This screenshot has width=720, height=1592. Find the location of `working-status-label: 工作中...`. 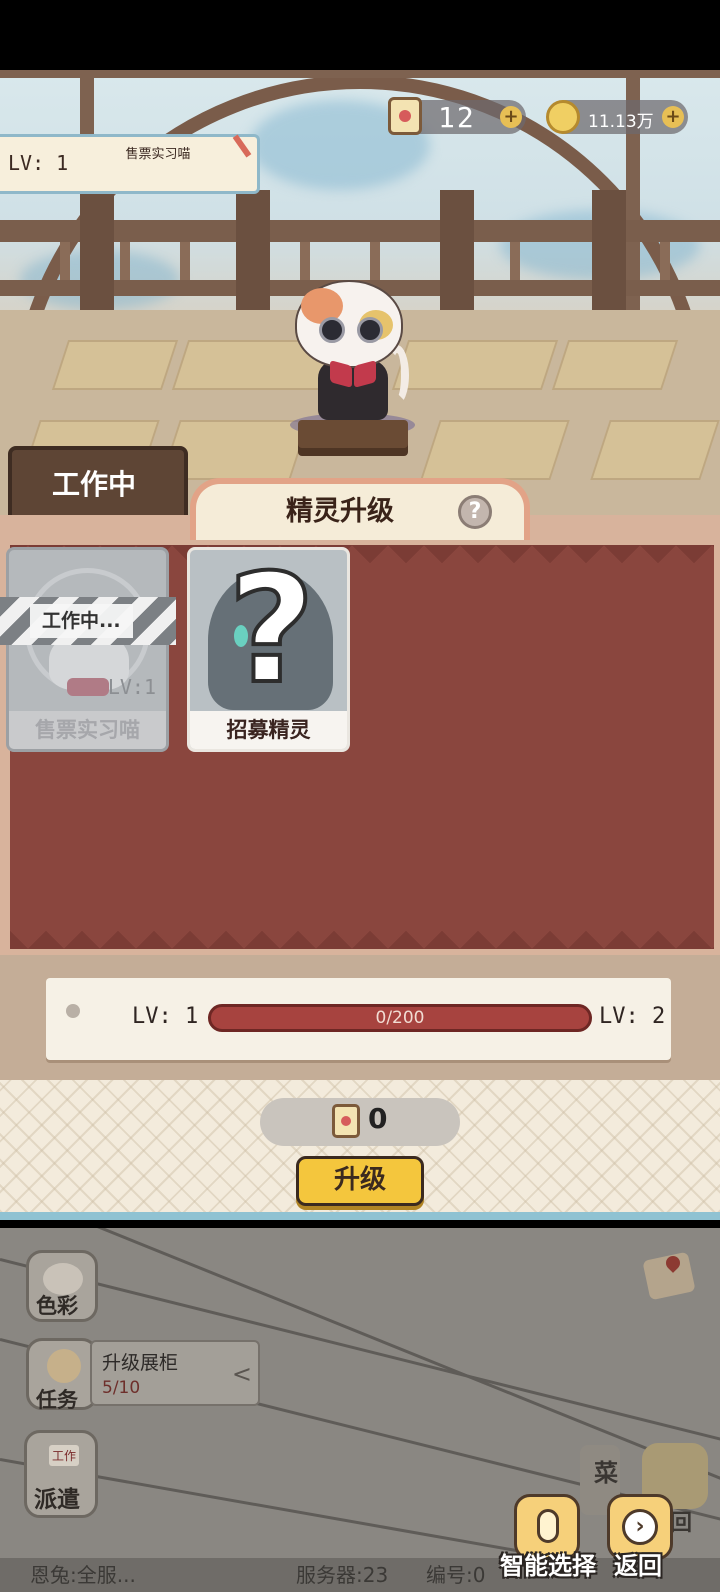

working-status-label: 工作中... is located at coordinates (81, 621).